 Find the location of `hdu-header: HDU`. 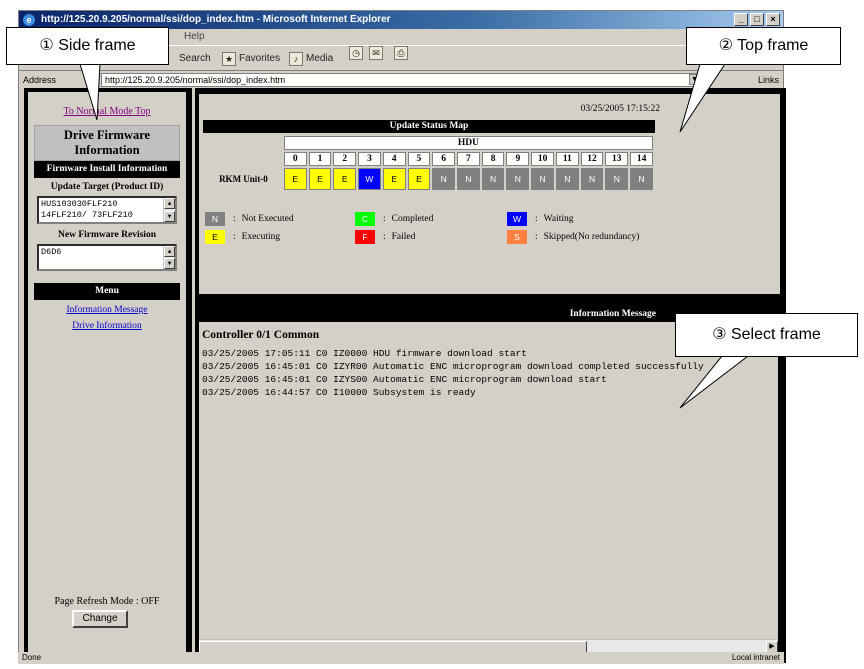

hdu-header: HDU is located at coordinates (468, 143).